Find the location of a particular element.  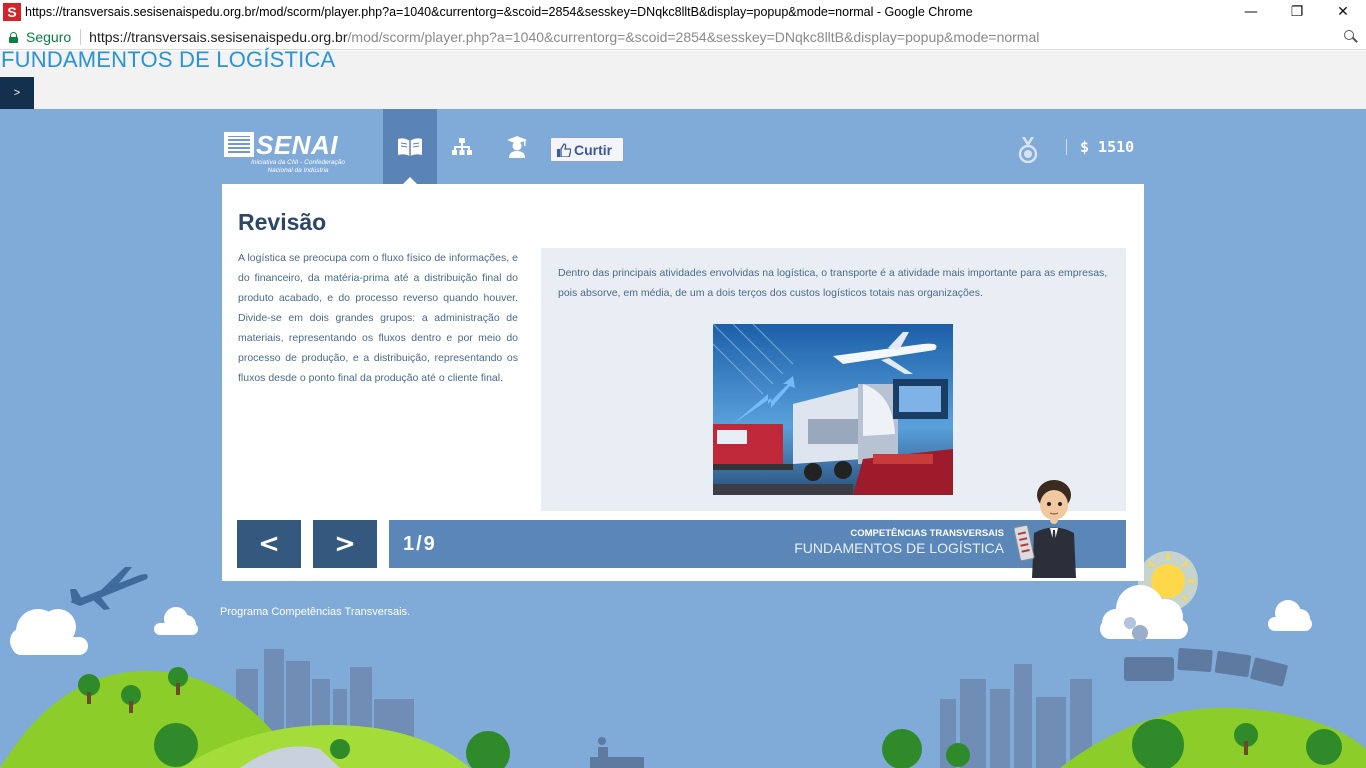

footer-note: Programa Competências Transversais. is located at coordinates (315, 612).